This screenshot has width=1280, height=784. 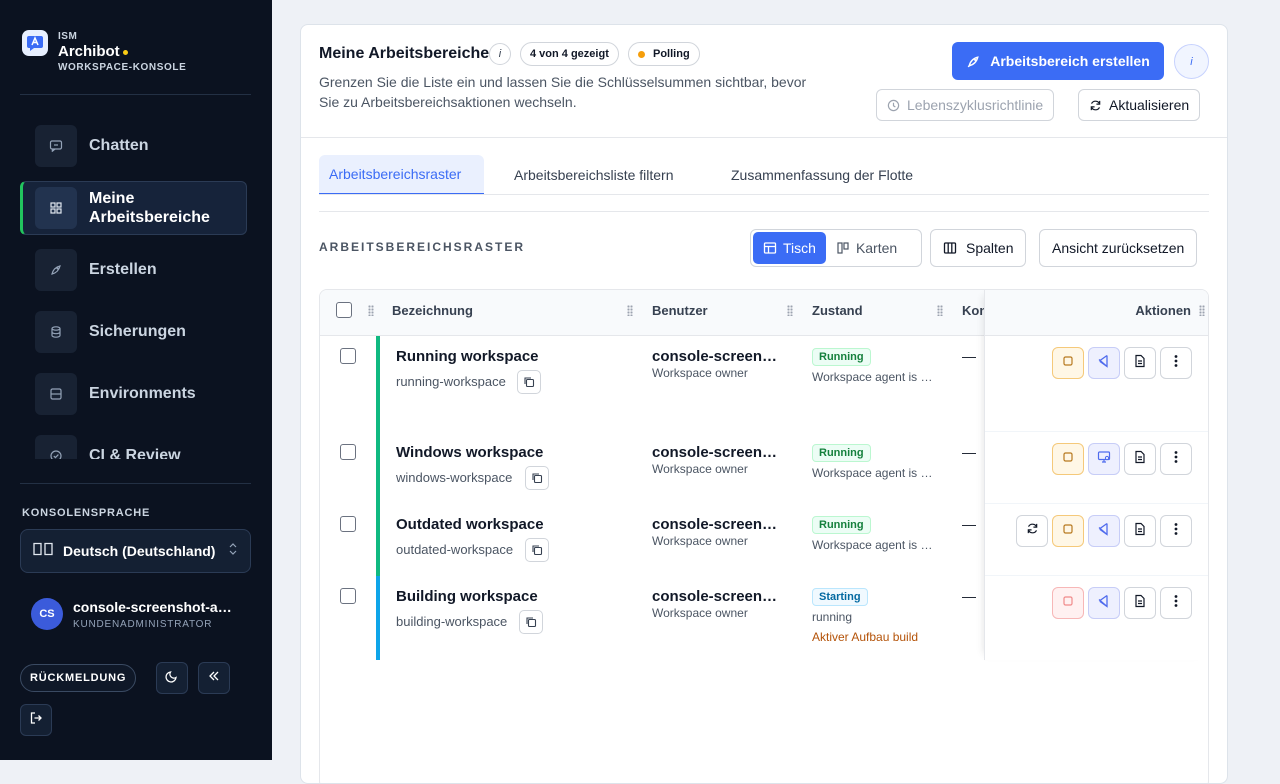 I want to click on workspace-name: Building workspace, so click(x=467, y=596).